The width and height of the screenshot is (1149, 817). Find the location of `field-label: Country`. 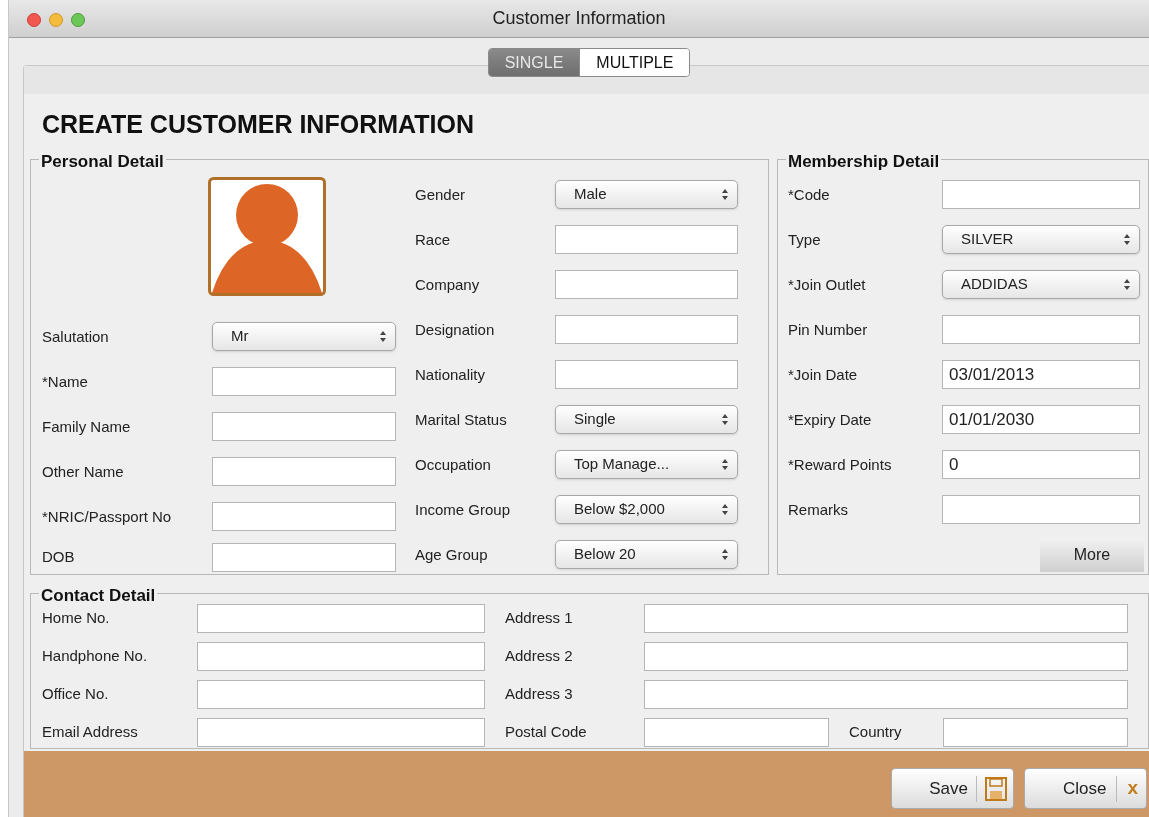

field-label: Country is located at coordinates (875, 731).